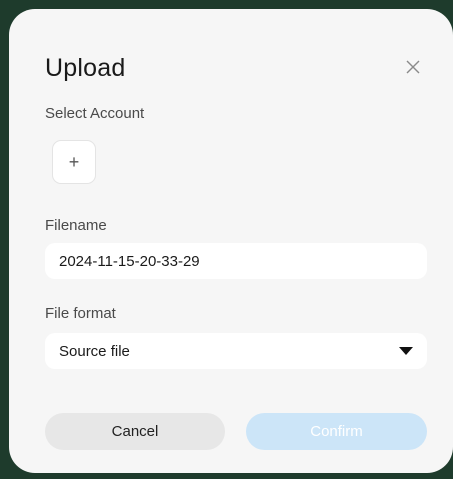  What do you see at coordinates (94, 351) in the screenshot?
I see `file-format-value: Source file` at bounding box center [94, 351].